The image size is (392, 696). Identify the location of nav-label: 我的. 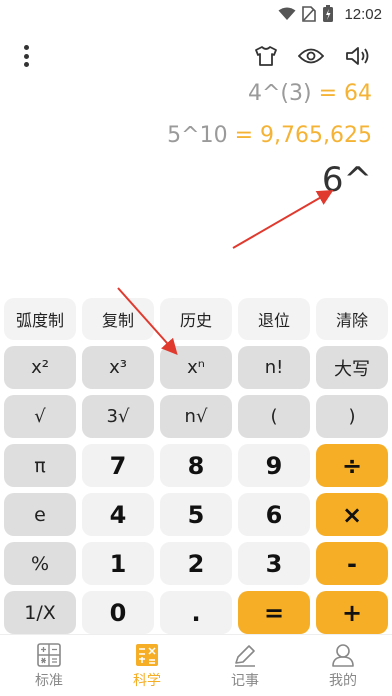
(343, 680).